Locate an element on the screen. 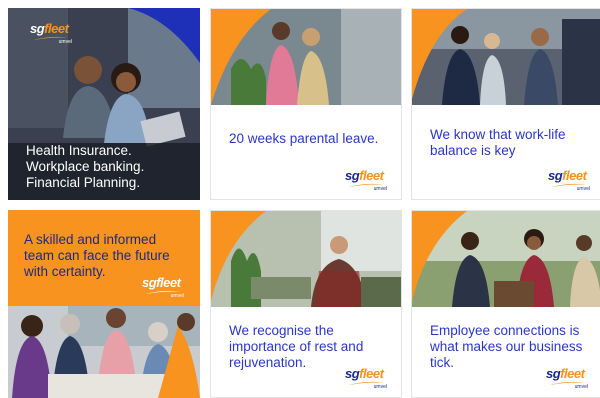  photo-colleagues-chatting is located at coordinates (506, 259).